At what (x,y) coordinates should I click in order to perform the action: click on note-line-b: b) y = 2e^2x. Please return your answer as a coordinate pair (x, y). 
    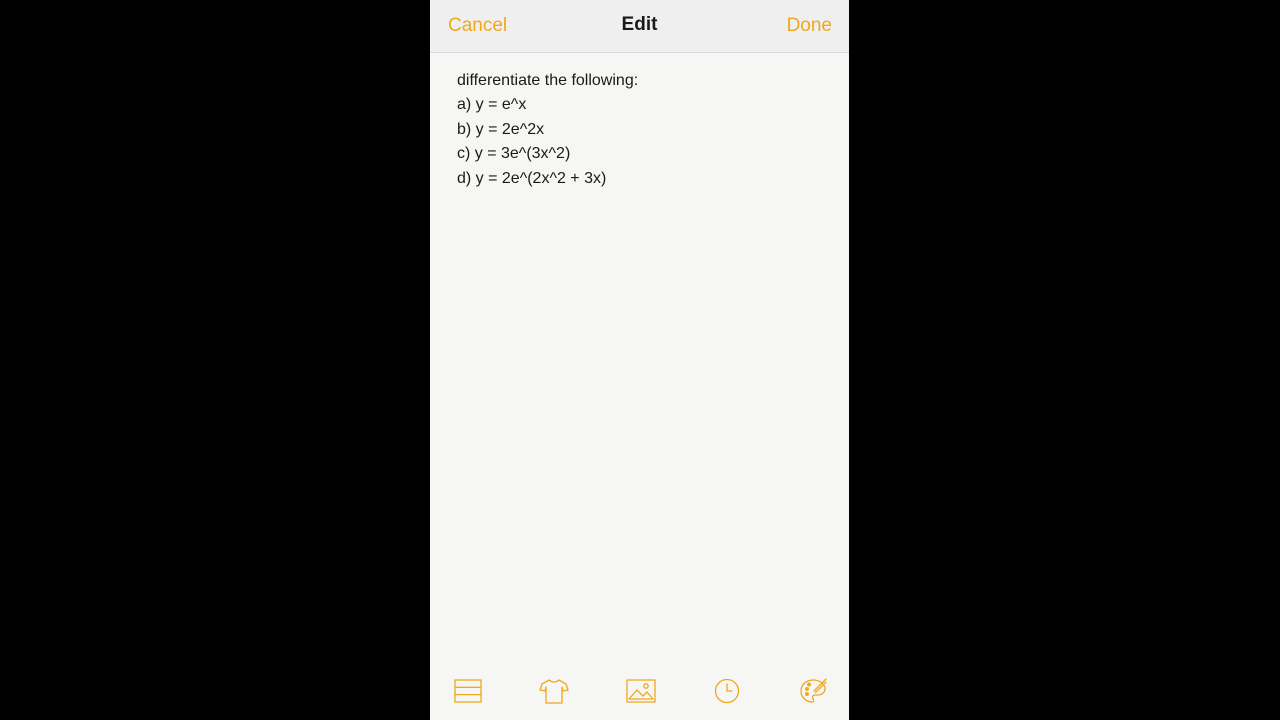
    Looking at the image, I should click on (501, 129).